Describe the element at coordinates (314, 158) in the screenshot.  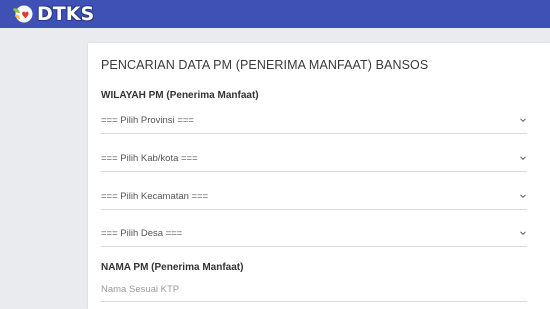
I see `kabkota-select: === Pilih Kab/kota ===` at that location.